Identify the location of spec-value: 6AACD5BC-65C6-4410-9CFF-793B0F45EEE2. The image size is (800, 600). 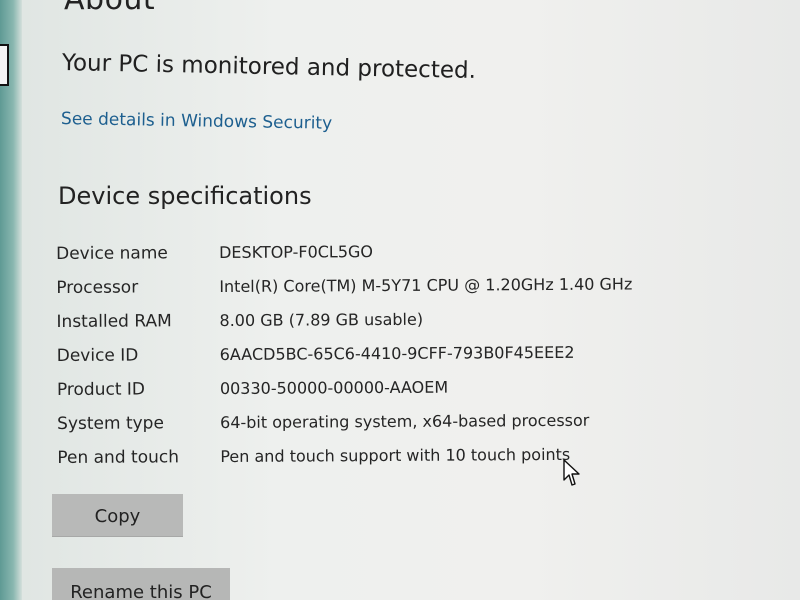
(397, 353).